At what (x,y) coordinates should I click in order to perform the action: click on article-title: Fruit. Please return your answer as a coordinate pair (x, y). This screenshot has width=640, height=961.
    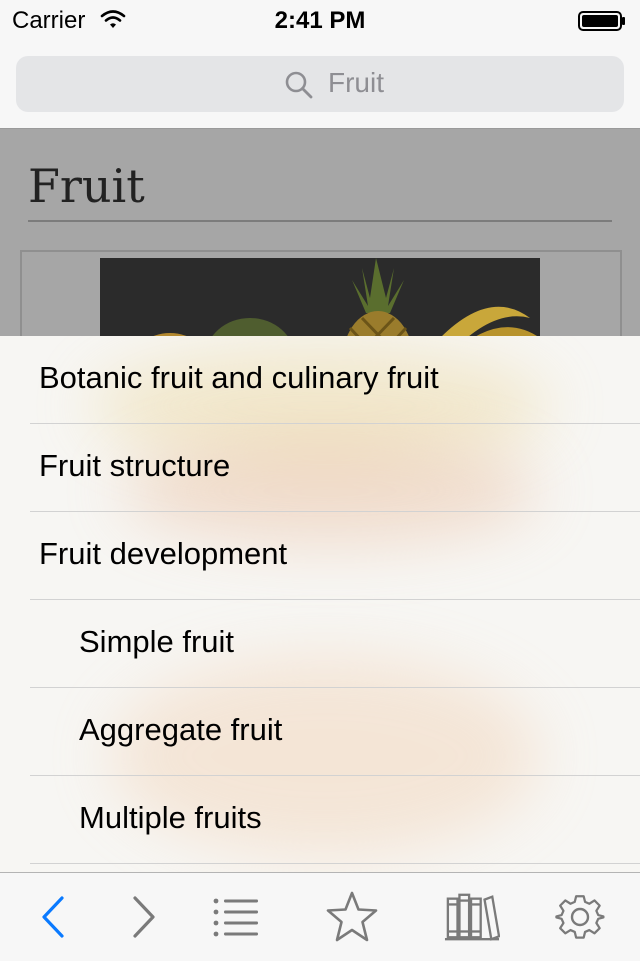
    Looking at the image, I should click on (86, 186).